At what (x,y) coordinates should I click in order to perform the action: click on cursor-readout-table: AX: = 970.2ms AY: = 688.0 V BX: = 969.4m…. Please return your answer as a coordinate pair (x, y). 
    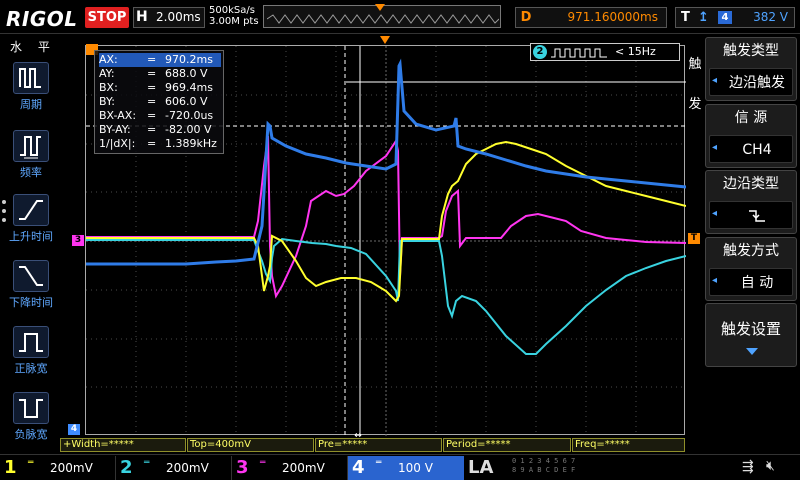
    Looking at the image, I should click on (159, 102).